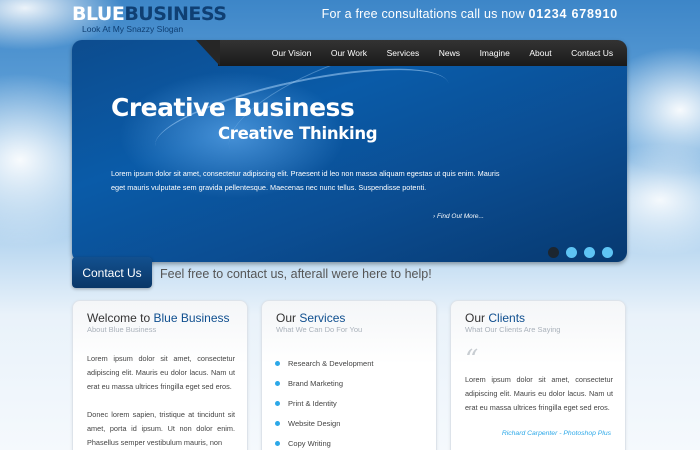 This screenshot has width=700, height=450. Describe the element at coordinates (298, 133) in the screenshot. I see `banner-subheading: Creative Thinking` at that location.